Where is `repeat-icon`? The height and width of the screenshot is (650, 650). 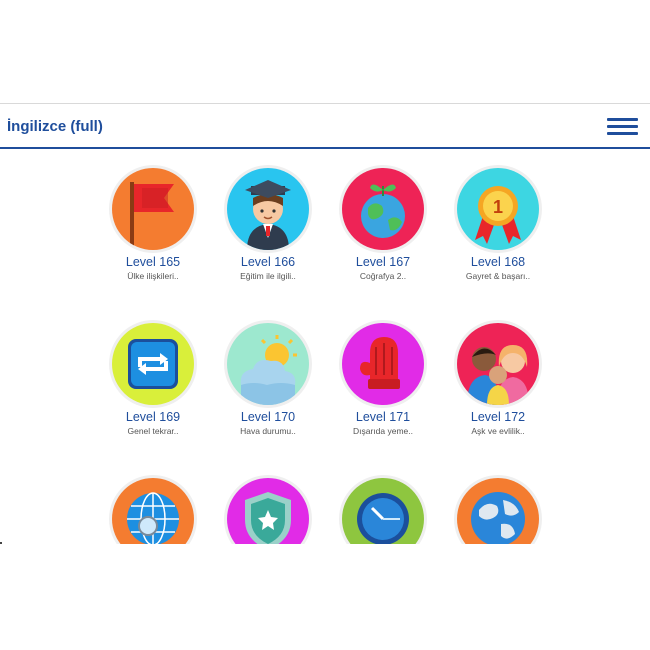 repeat-icon is located at coordinates (153, 364).